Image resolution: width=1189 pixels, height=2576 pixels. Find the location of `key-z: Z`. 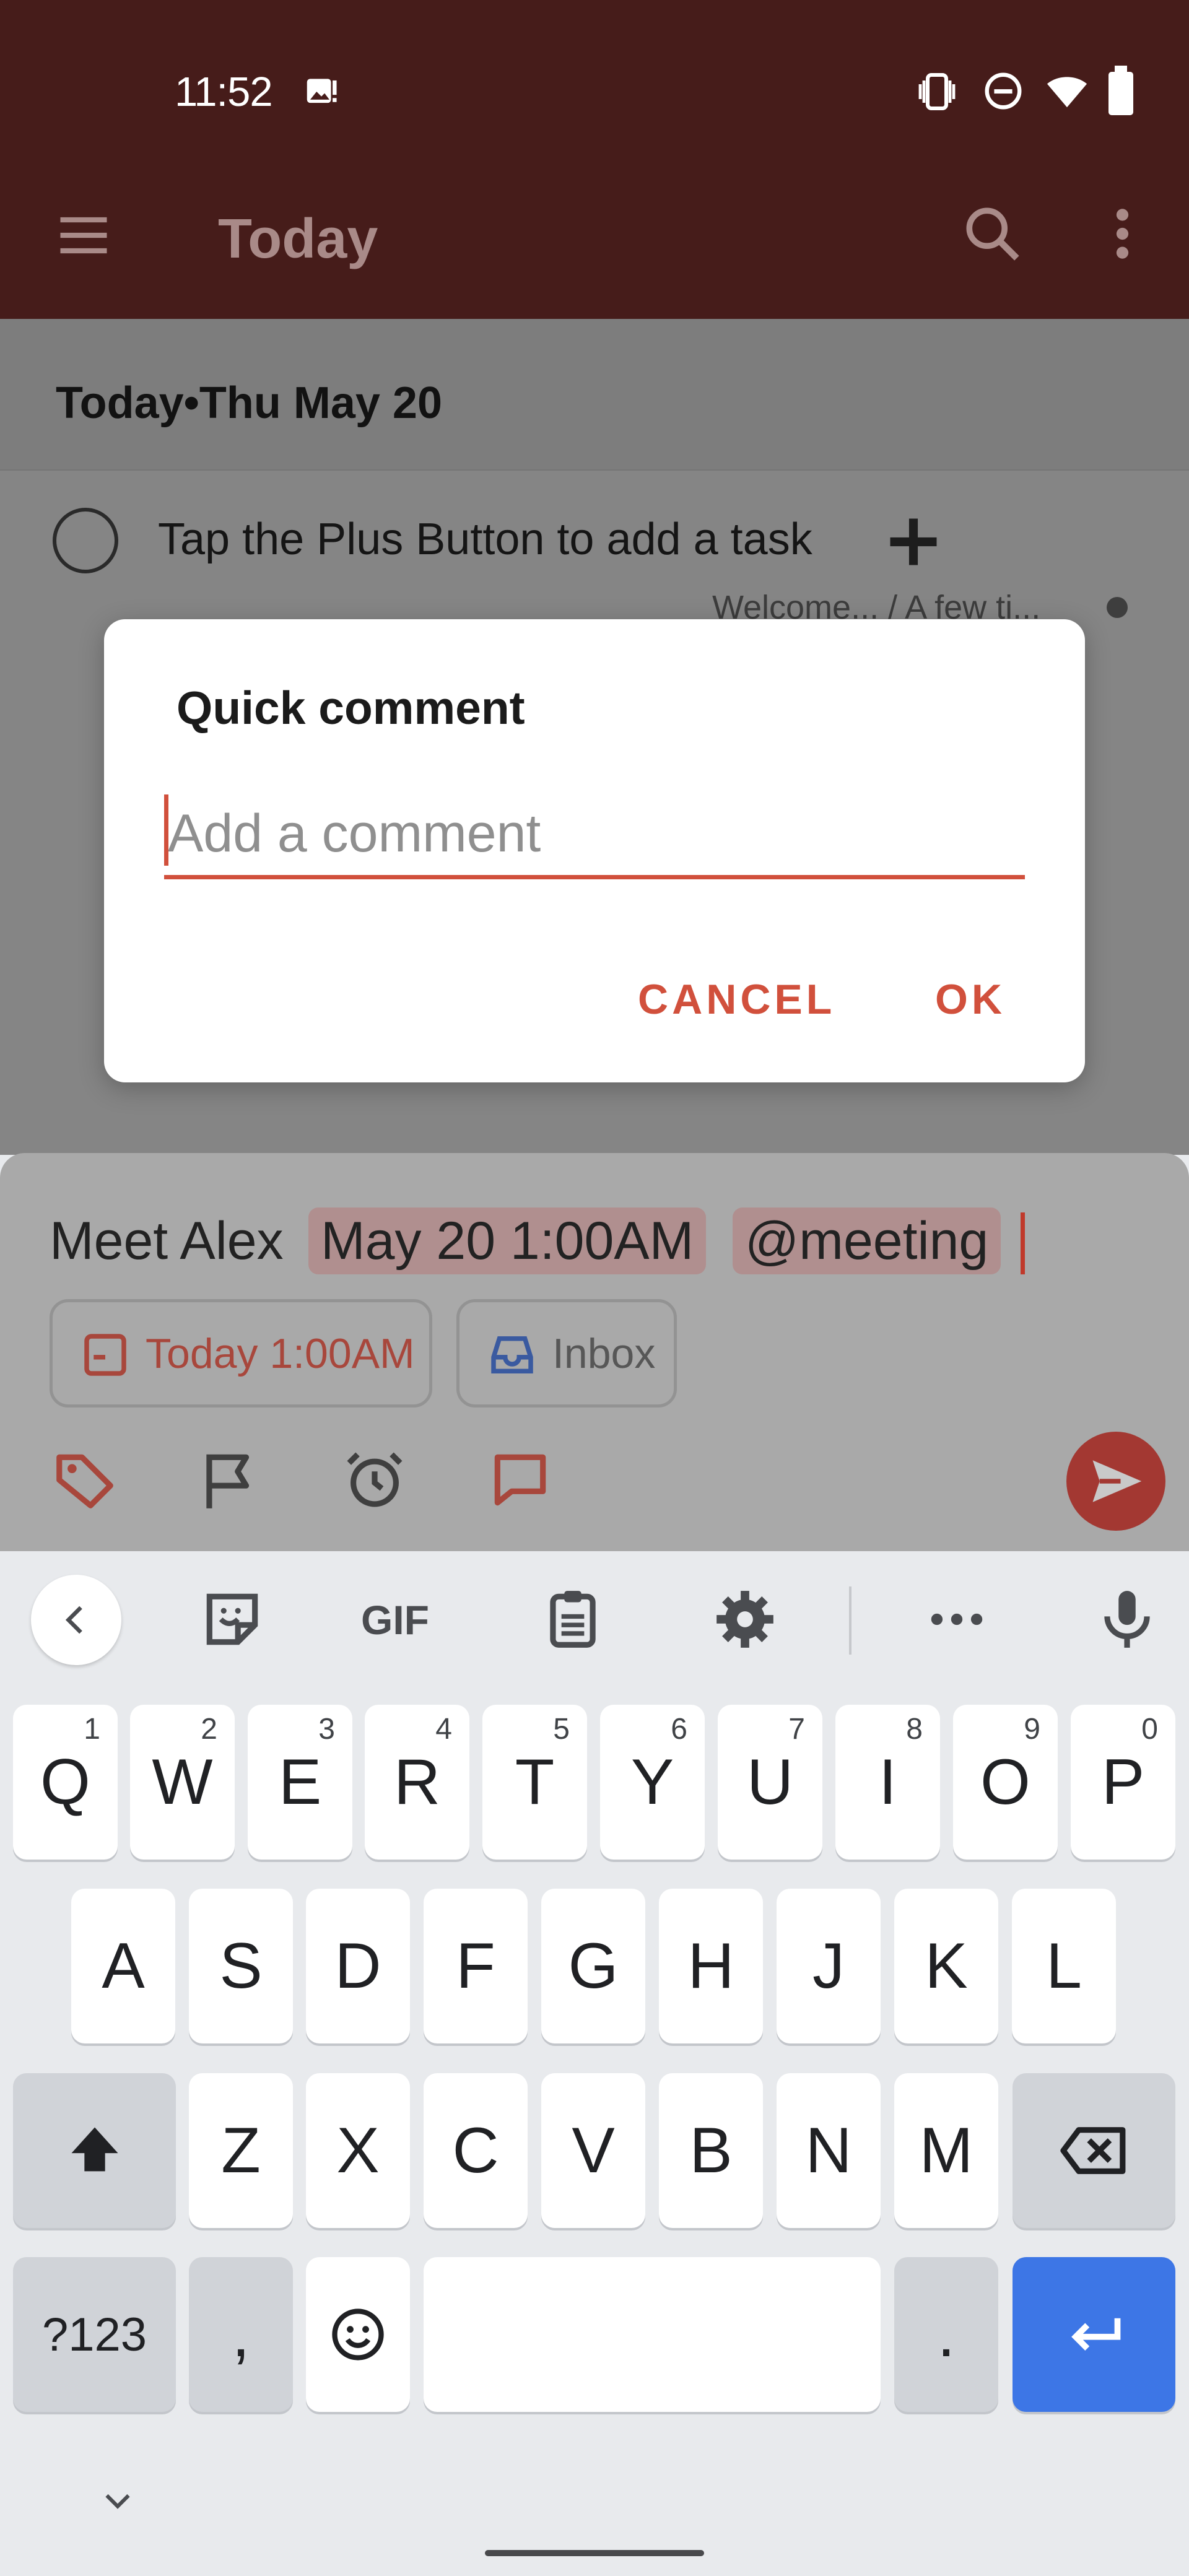

key-z: Z is located at coordinates (241, 2150).